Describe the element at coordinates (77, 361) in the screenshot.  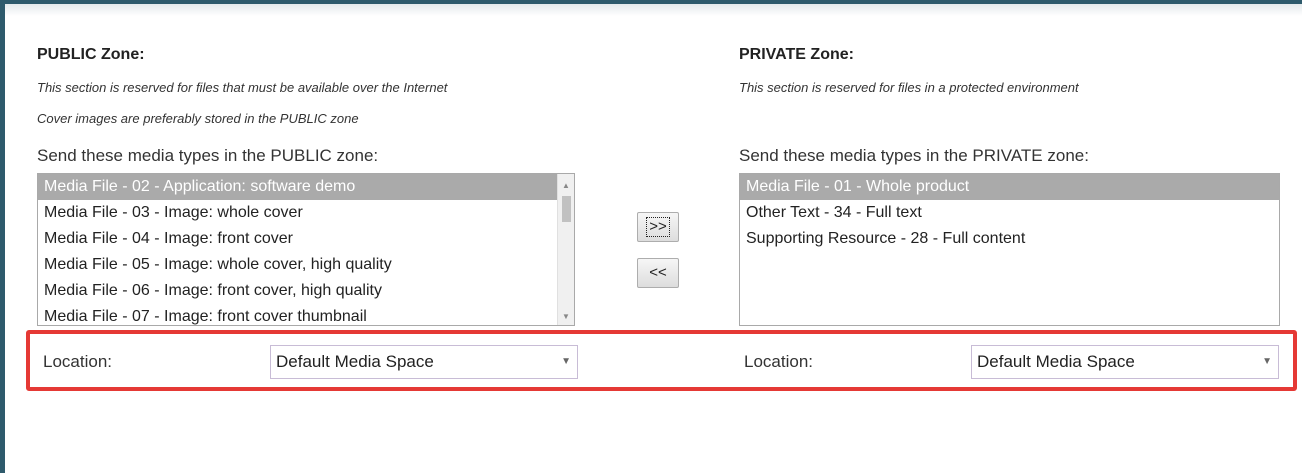
I see `public-location-label: Location:` at that location.